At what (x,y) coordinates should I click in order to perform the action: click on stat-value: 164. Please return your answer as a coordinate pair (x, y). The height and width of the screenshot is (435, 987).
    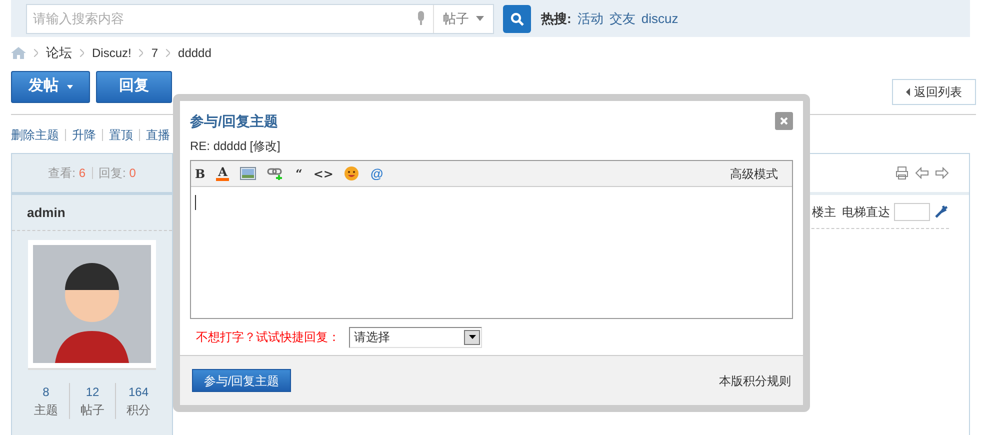
    Looking at the image, I should click on (138, 392).